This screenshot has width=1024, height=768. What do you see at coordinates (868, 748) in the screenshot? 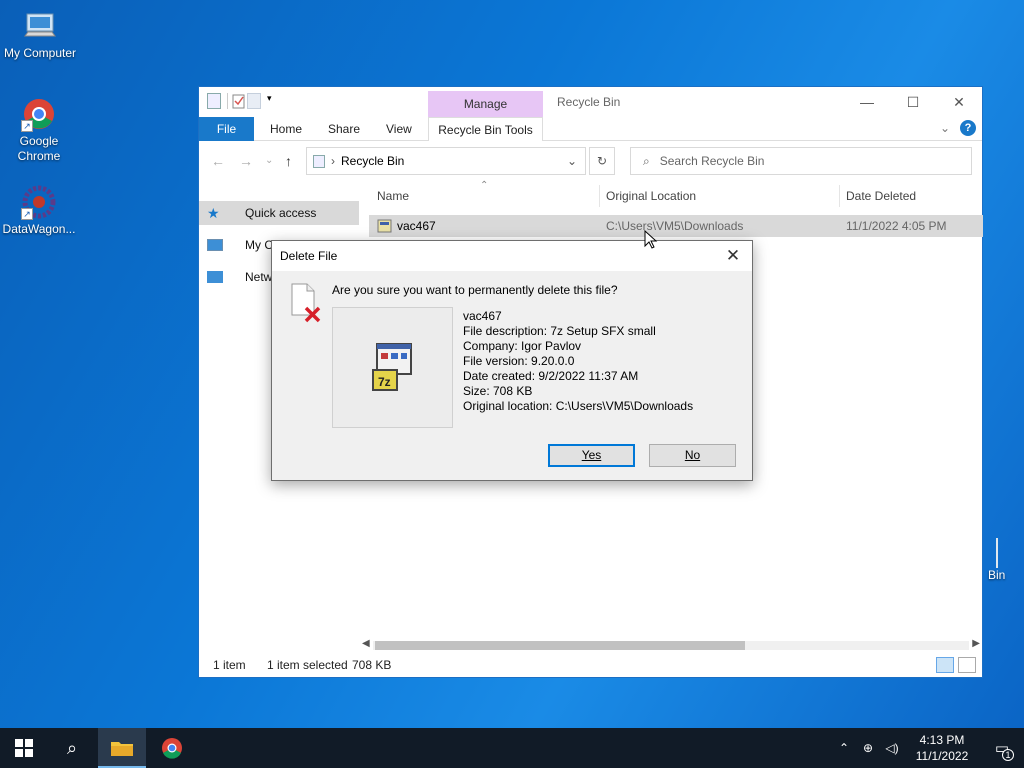
I see `network-globe-icon: ⊕` at bounding box center [868, 748].